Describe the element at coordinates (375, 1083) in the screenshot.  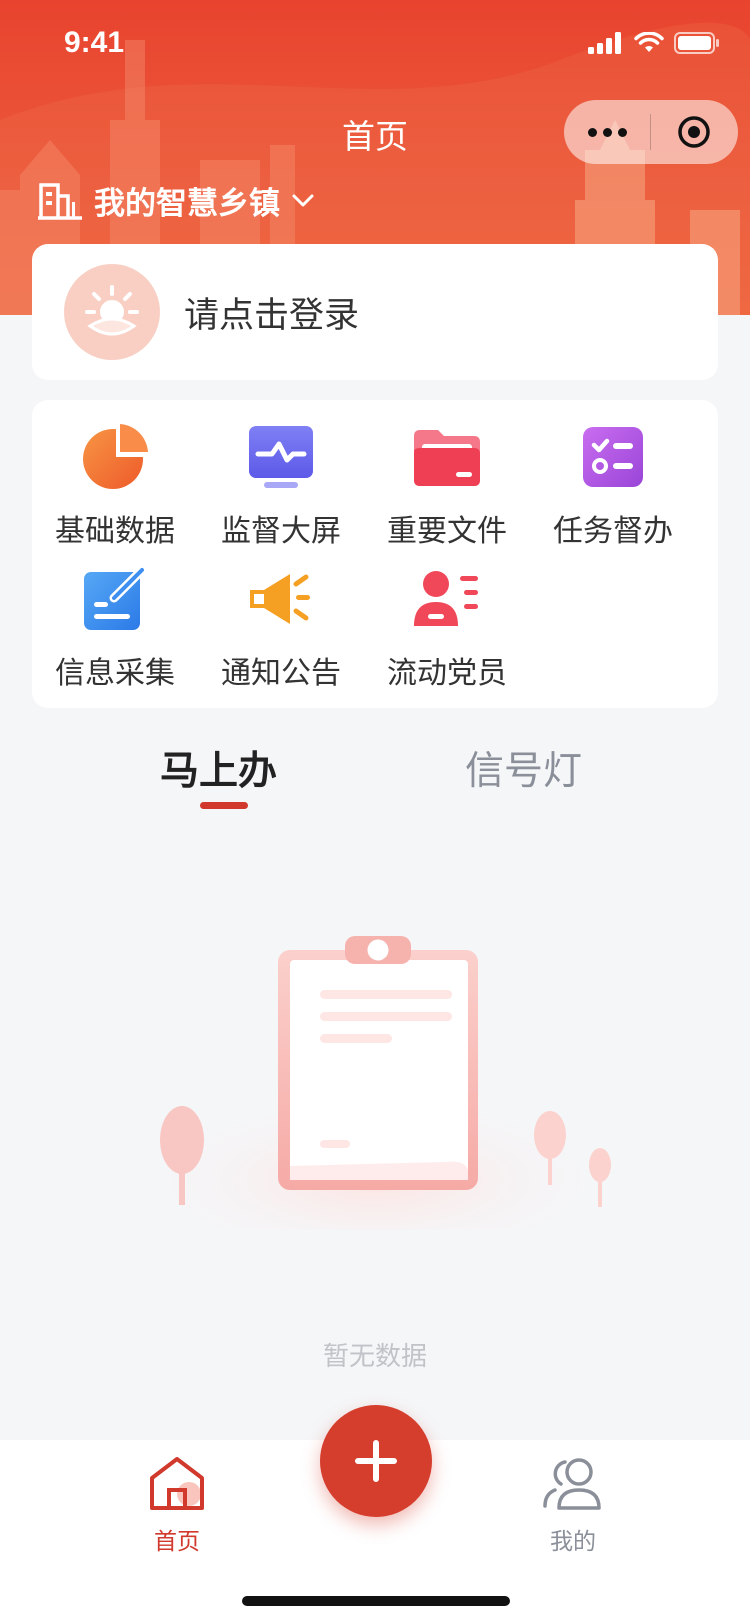
I see `empty-clipboard-illustration` at that location.